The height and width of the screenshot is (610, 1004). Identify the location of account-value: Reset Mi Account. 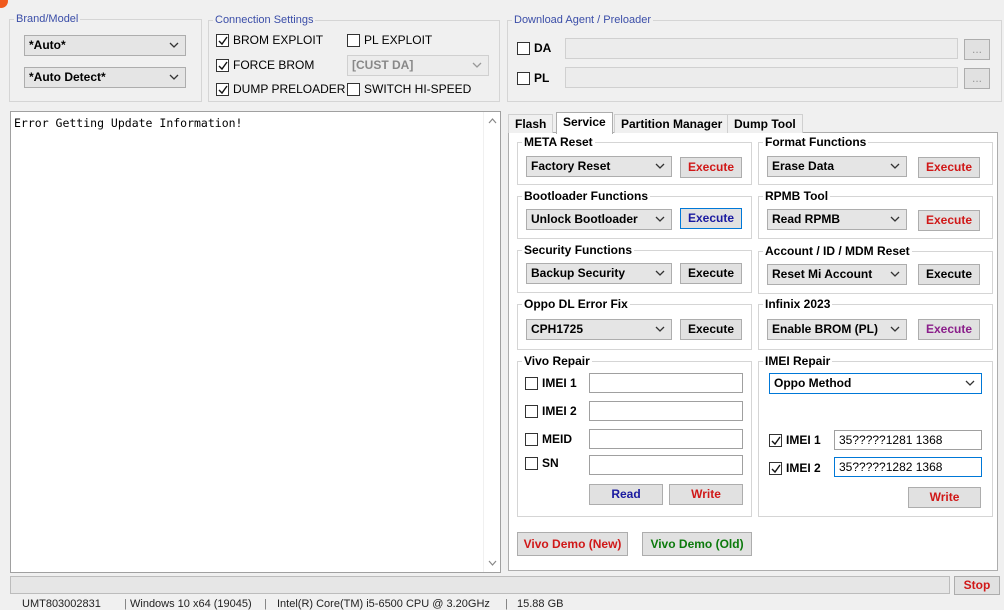
(822, 274).